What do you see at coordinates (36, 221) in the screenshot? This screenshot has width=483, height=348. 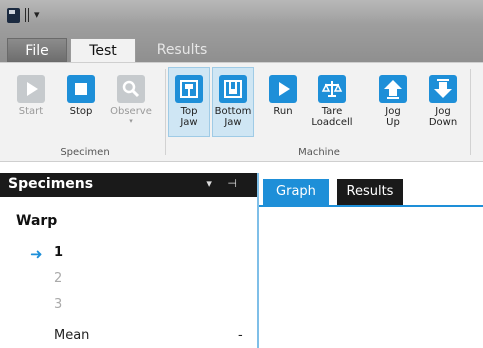 I see `specimen-group-warp: Warp` at bounding box center [36, 221].